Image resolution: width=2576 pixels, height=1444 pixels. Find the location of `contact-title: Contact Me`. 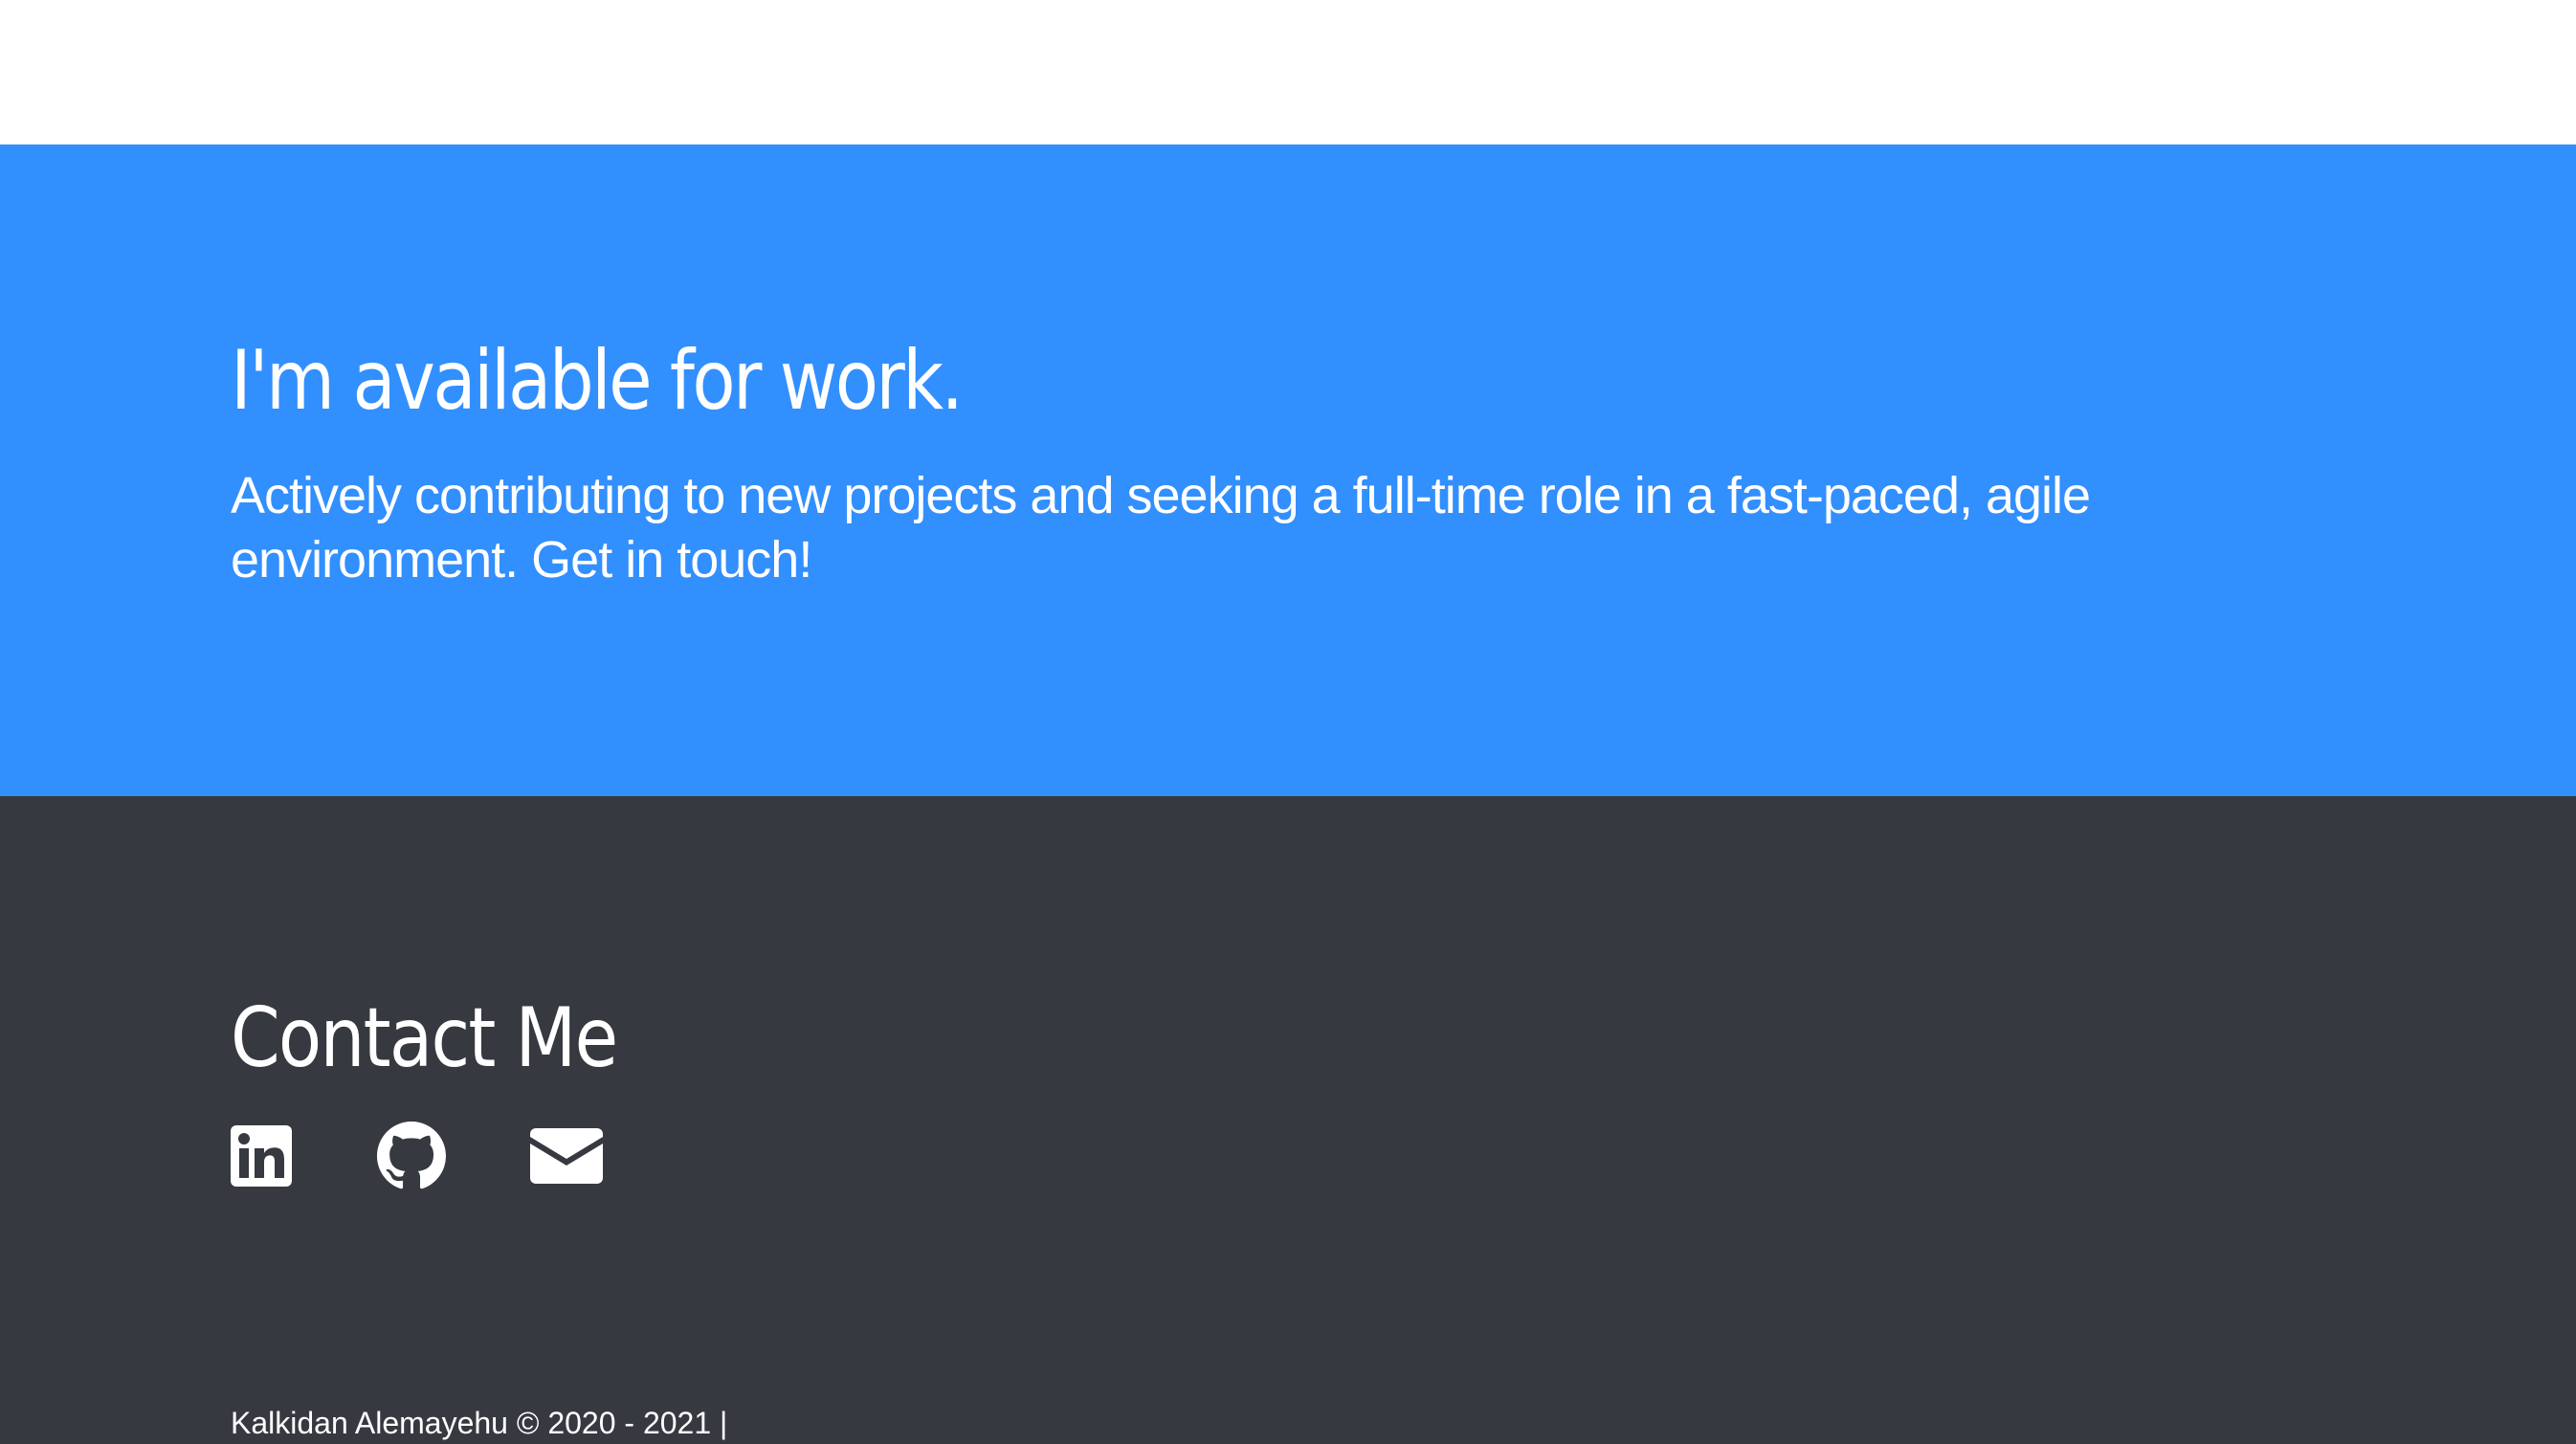

contact-title: Contact Me is located at coordinates (424, 1038).